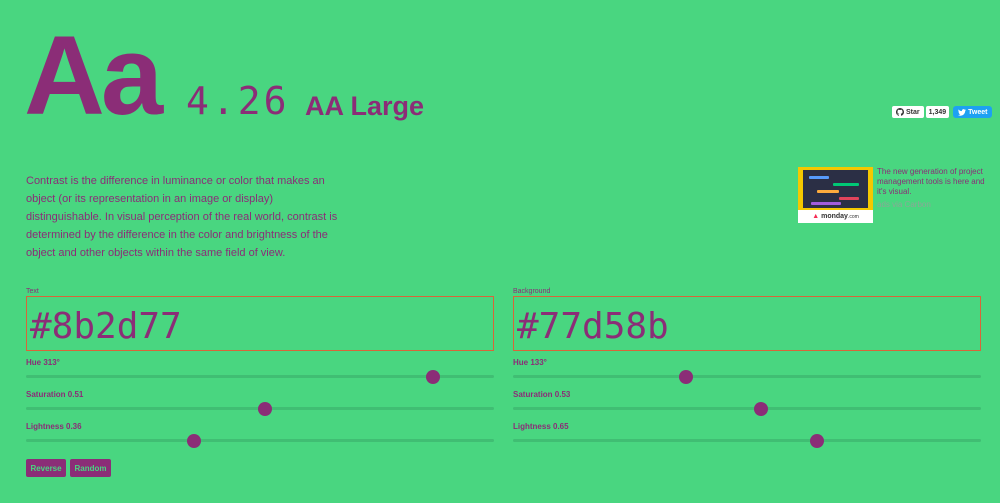 This screenshot has width=1000, height=503. What do you see at coordinates (747, 440) in the screenshot?
I see `background-lightness-slider` at bounding box center [747, 440].